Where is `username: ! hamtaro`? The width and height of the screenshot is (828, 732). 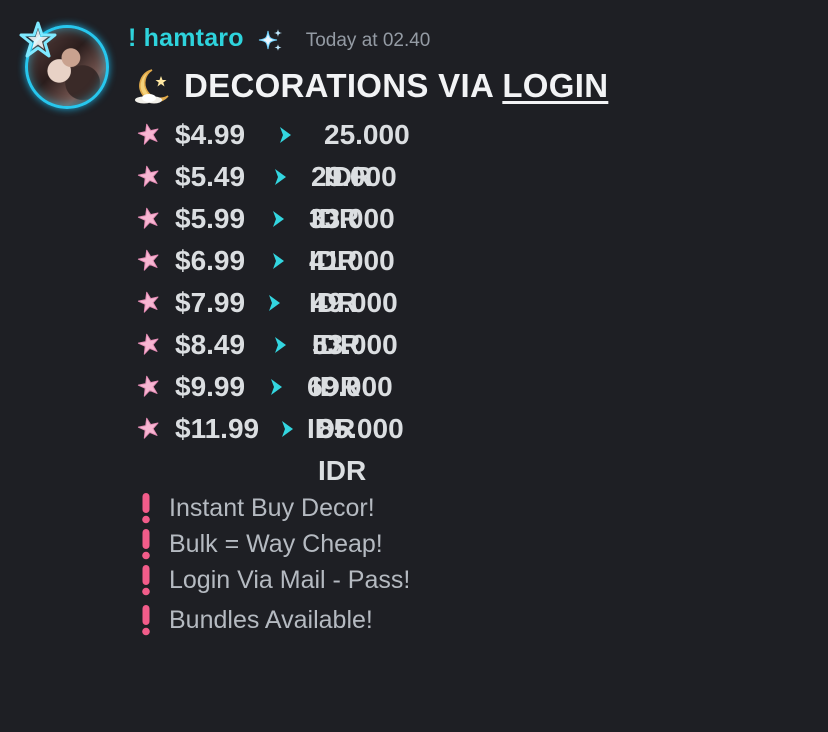
username: ! hamtaro is located at coordinates (186, 38).